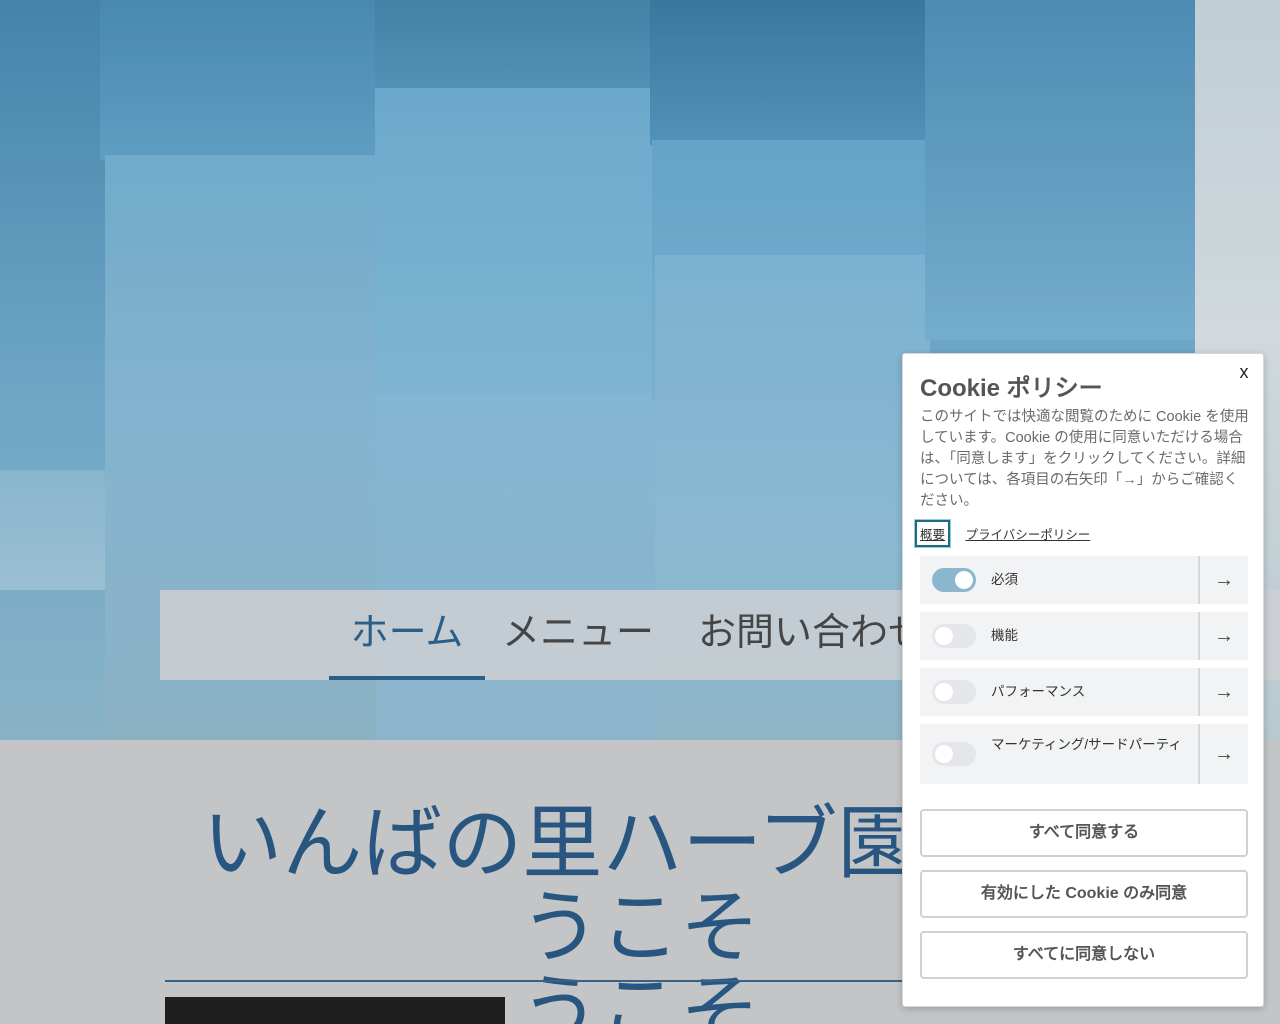  Describe the element at coordinates (1244, 373) in the screenshot. I see `close-button: x` at that location.